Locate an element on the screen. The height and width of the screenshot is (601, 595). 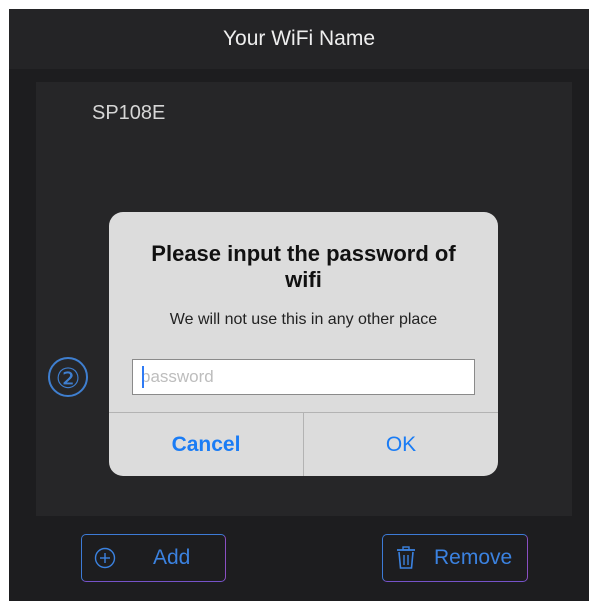
remove-button: Remove is located at coordinates (455, 558).